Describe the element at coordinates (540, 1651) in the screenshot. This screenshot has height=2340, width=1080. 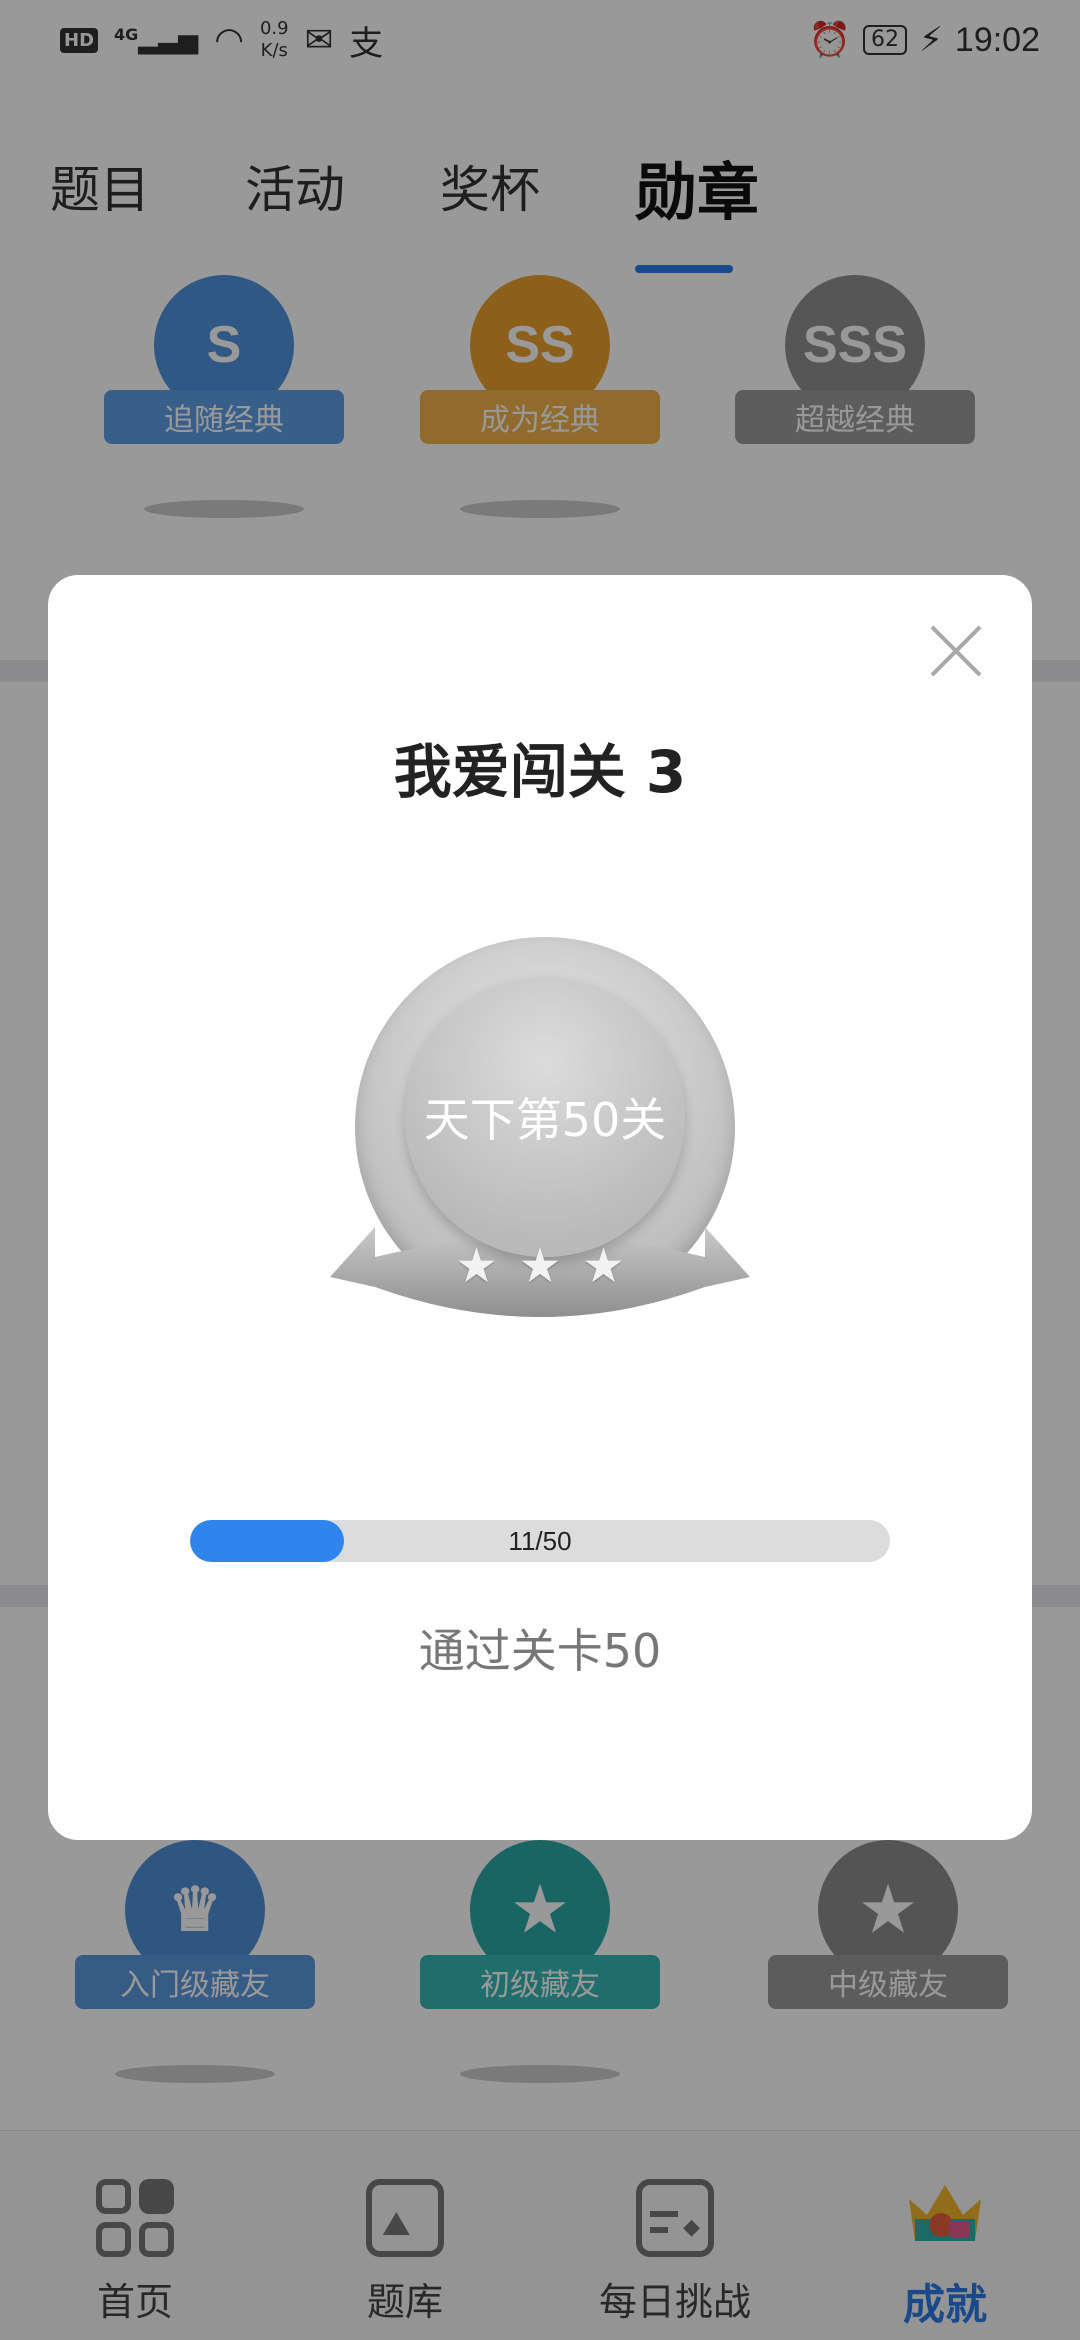
I see `medal-requirement: 通过关卡50` at that location.